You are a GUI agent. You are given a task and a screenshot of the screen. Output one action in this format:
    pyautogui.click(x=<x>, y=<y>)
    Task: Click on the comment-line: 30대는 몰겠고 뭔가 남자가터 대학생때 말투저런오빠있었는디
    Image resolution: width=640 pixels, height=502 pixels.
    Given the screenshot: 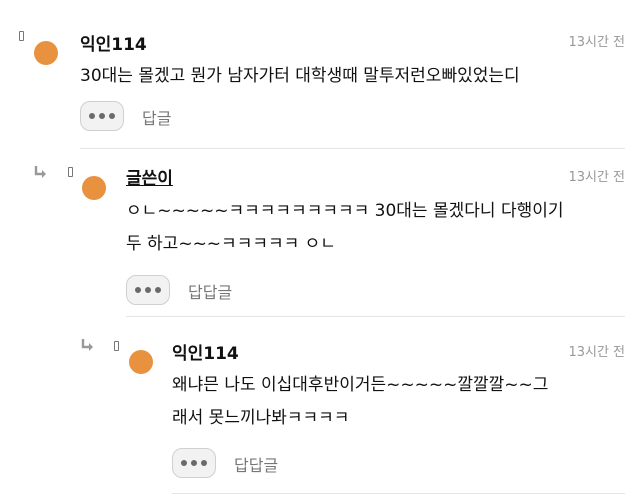 What is the action you would take?
    pyautogui.click(x=300, y=76)
    